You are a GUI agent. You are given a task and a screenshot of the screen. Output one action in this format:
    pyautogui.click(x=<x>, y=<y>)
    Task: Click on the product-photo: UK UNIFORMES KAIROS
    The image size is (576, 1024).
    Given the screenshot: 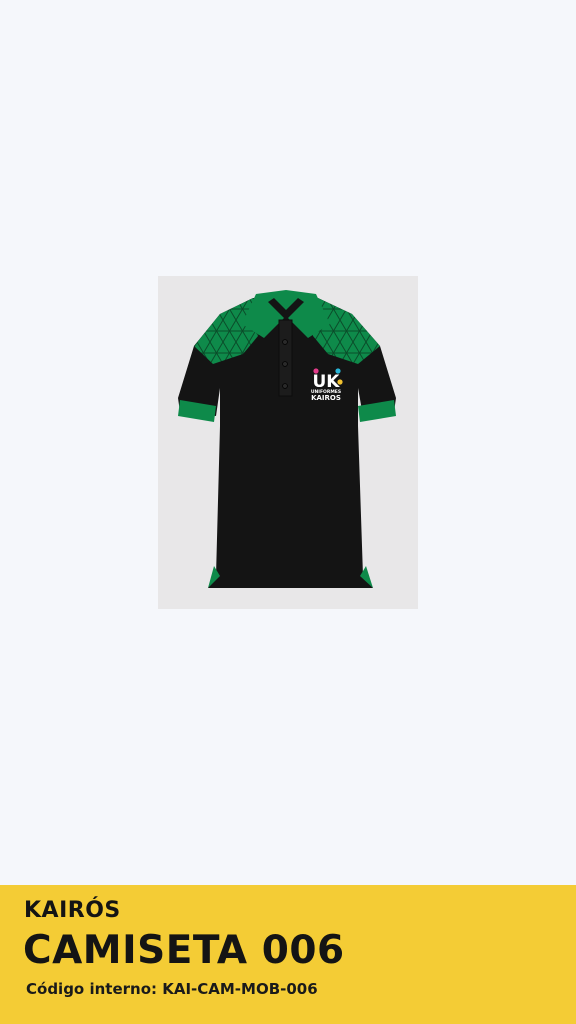 What is the action you would take?
    pyautogui.click(x=288, y=442)
    